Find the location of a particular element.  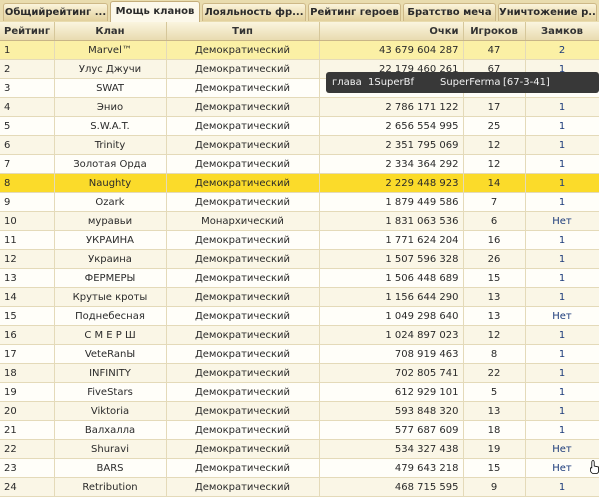

tab-sword-brotherhood: Братство меча is located at coordinates (449, 12).